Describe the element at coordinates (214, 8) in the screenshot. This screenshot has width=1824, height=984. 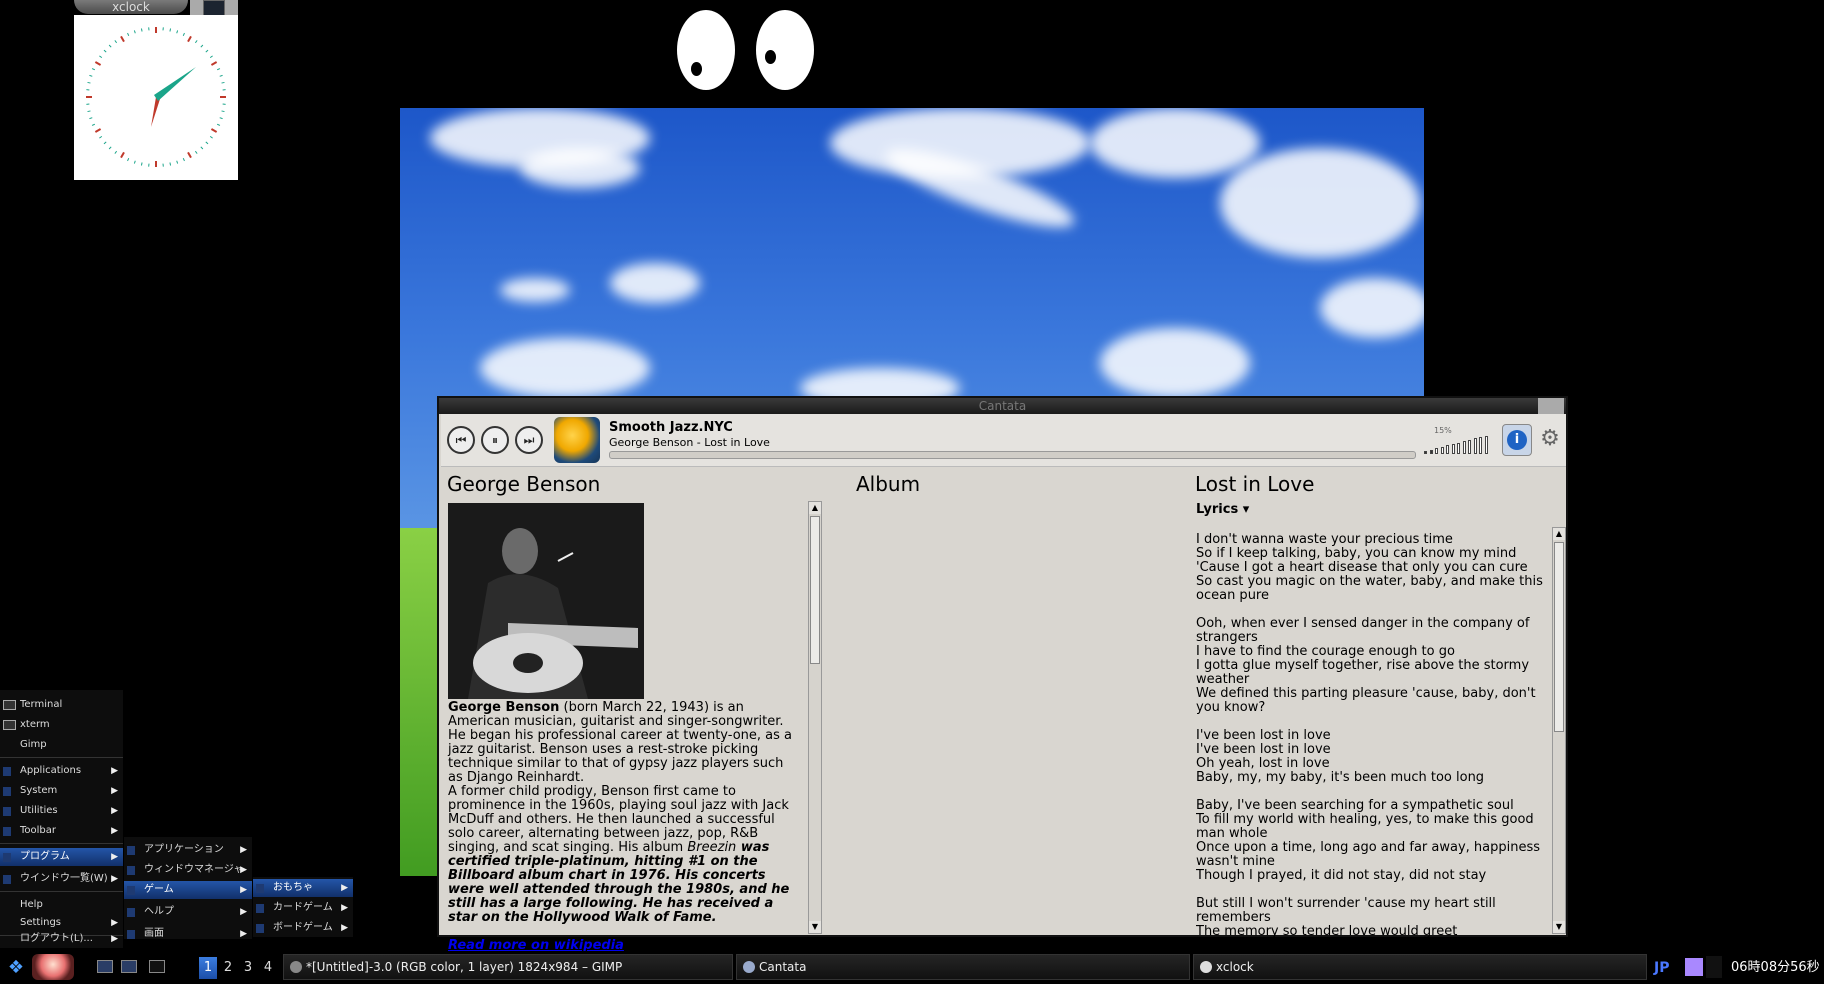
I see `xclock-close-button` at that location.